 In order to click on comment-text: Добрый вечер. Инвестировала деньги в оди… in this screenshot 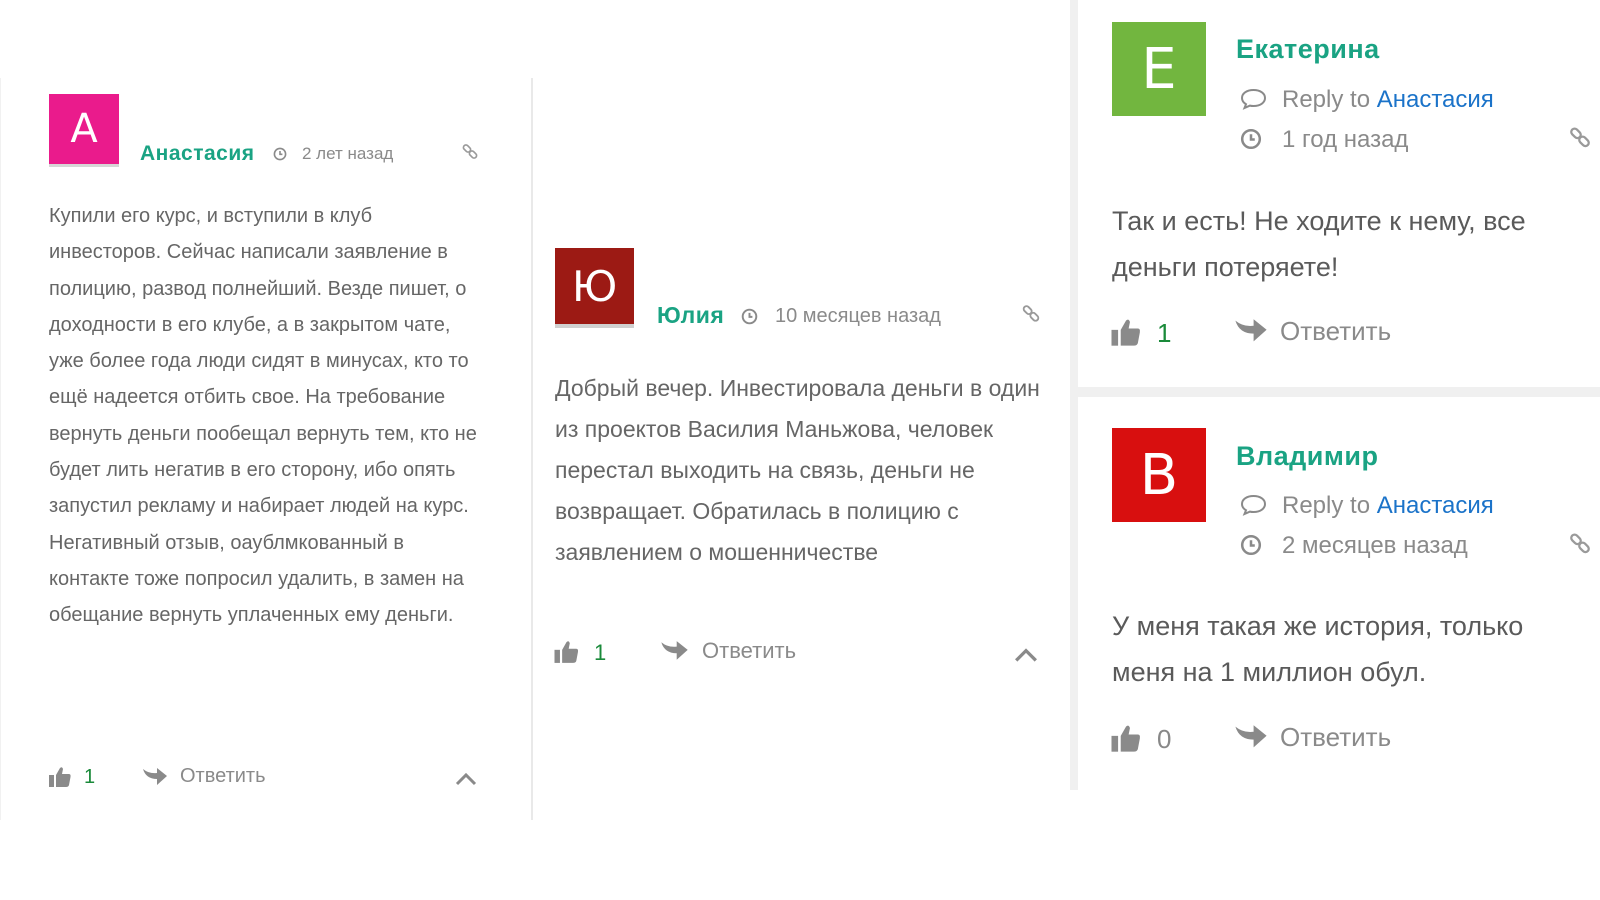, I will do `click(797, 470)`.